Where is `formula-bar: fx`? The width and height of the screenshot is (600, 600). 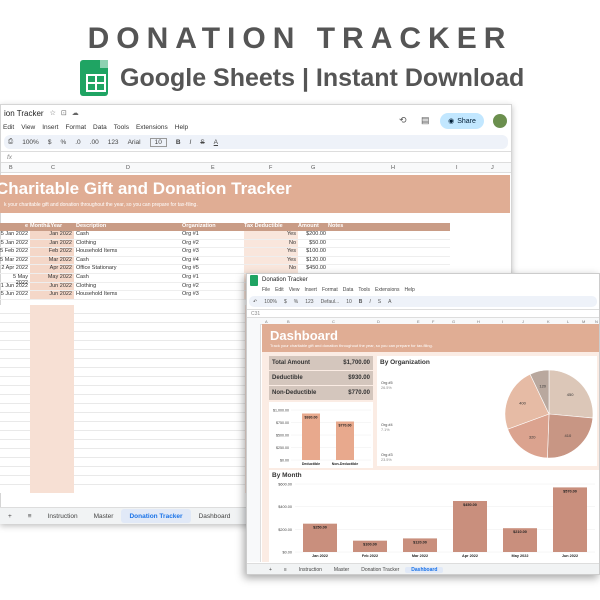
formula-bar: fx is located at coordinates (256, 157).